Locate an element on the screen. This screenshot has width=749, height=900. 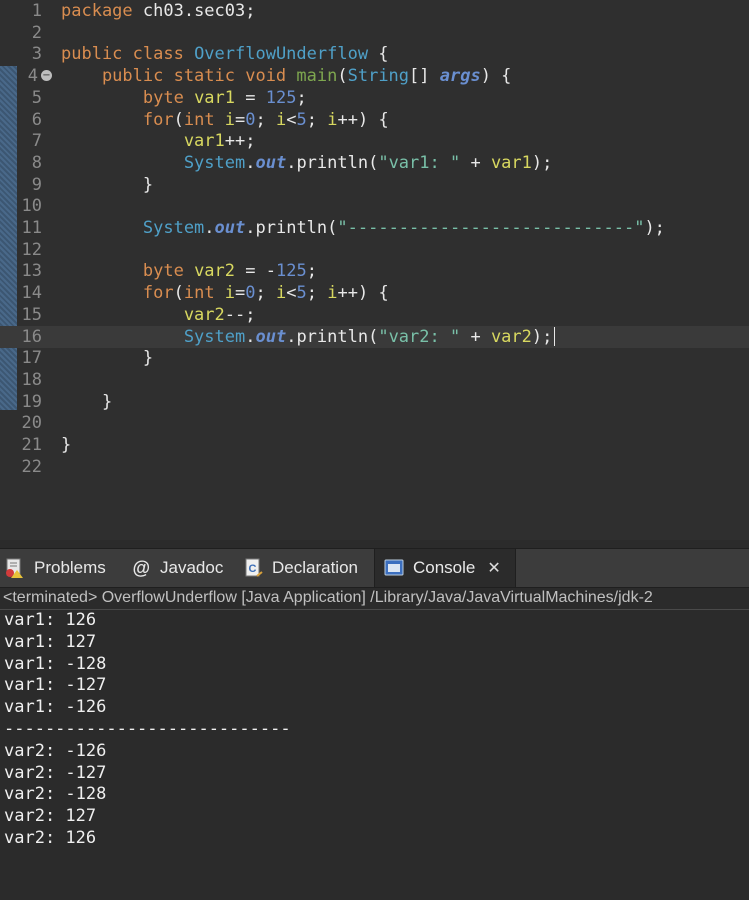
code-line: 21} is located at coordinates (374, 445).